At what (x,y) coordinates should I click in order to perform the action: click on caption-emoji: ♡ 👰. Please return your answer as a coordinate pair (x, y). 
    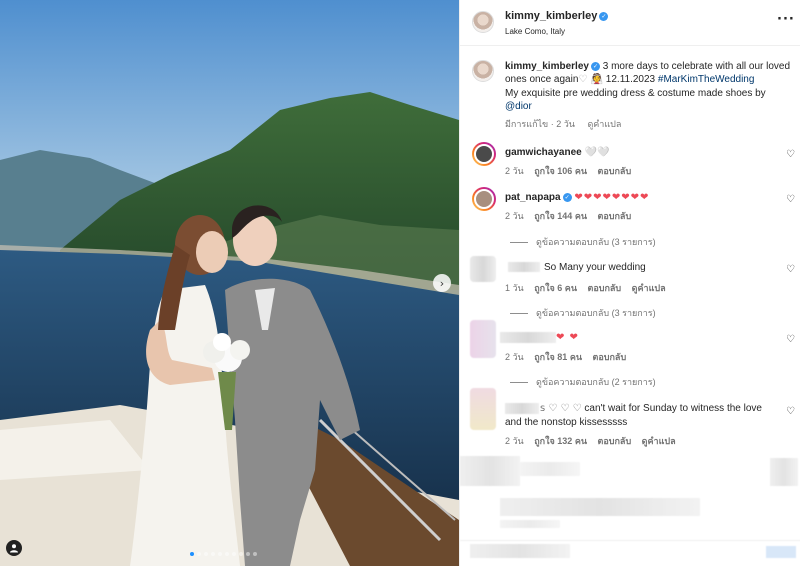
    Looking at the image, I should click on (591, 79).